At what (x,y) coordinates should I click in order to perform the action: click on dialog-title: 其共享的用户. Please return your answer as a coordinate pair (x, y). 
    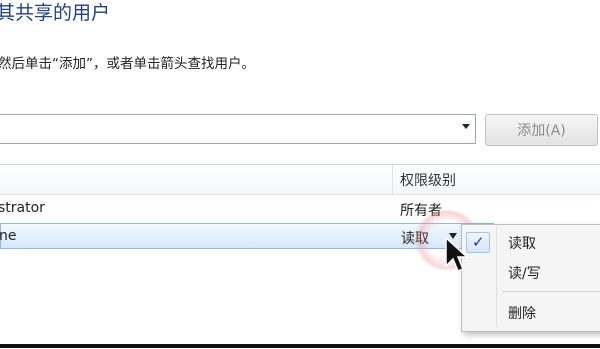
    Looking at the image, I should click on (55, 13).